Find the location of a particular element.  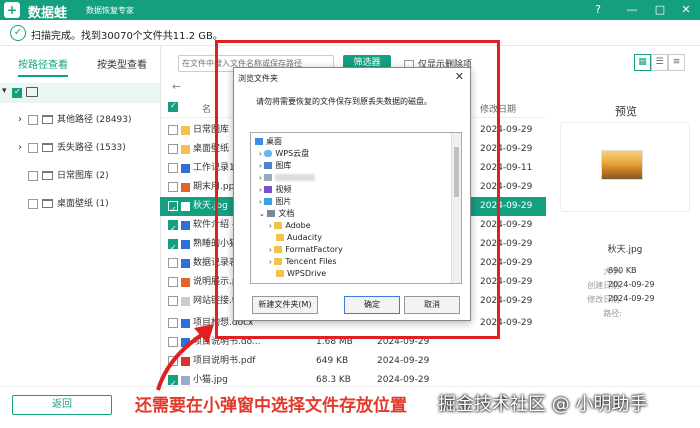

sidebar-item-daily-gallery: 日常图库 (2) is located at coordinates (68, 176).